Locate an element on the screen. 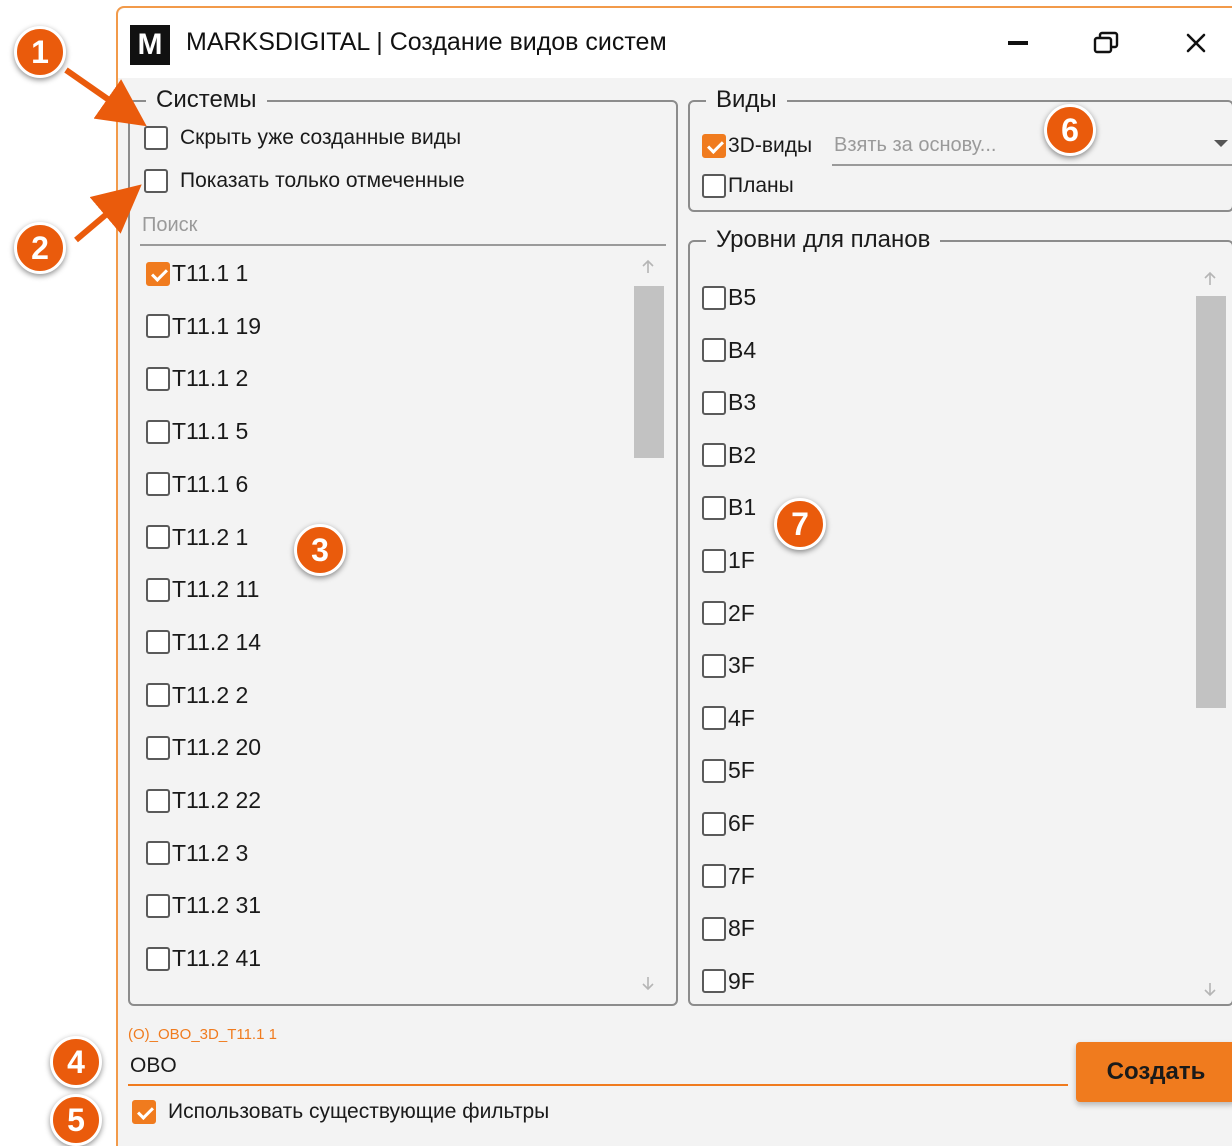  system-item-label: T11.2 14 is located at coordinates (217, 641).